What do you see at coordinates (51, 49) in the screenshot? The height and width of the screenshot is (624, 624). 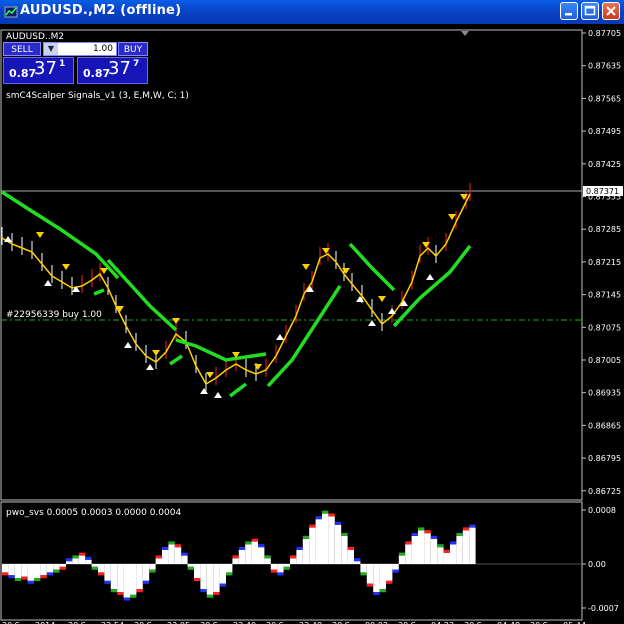 I see `lot-dropdown-icon: ▼` at bounding box center [51, 49].